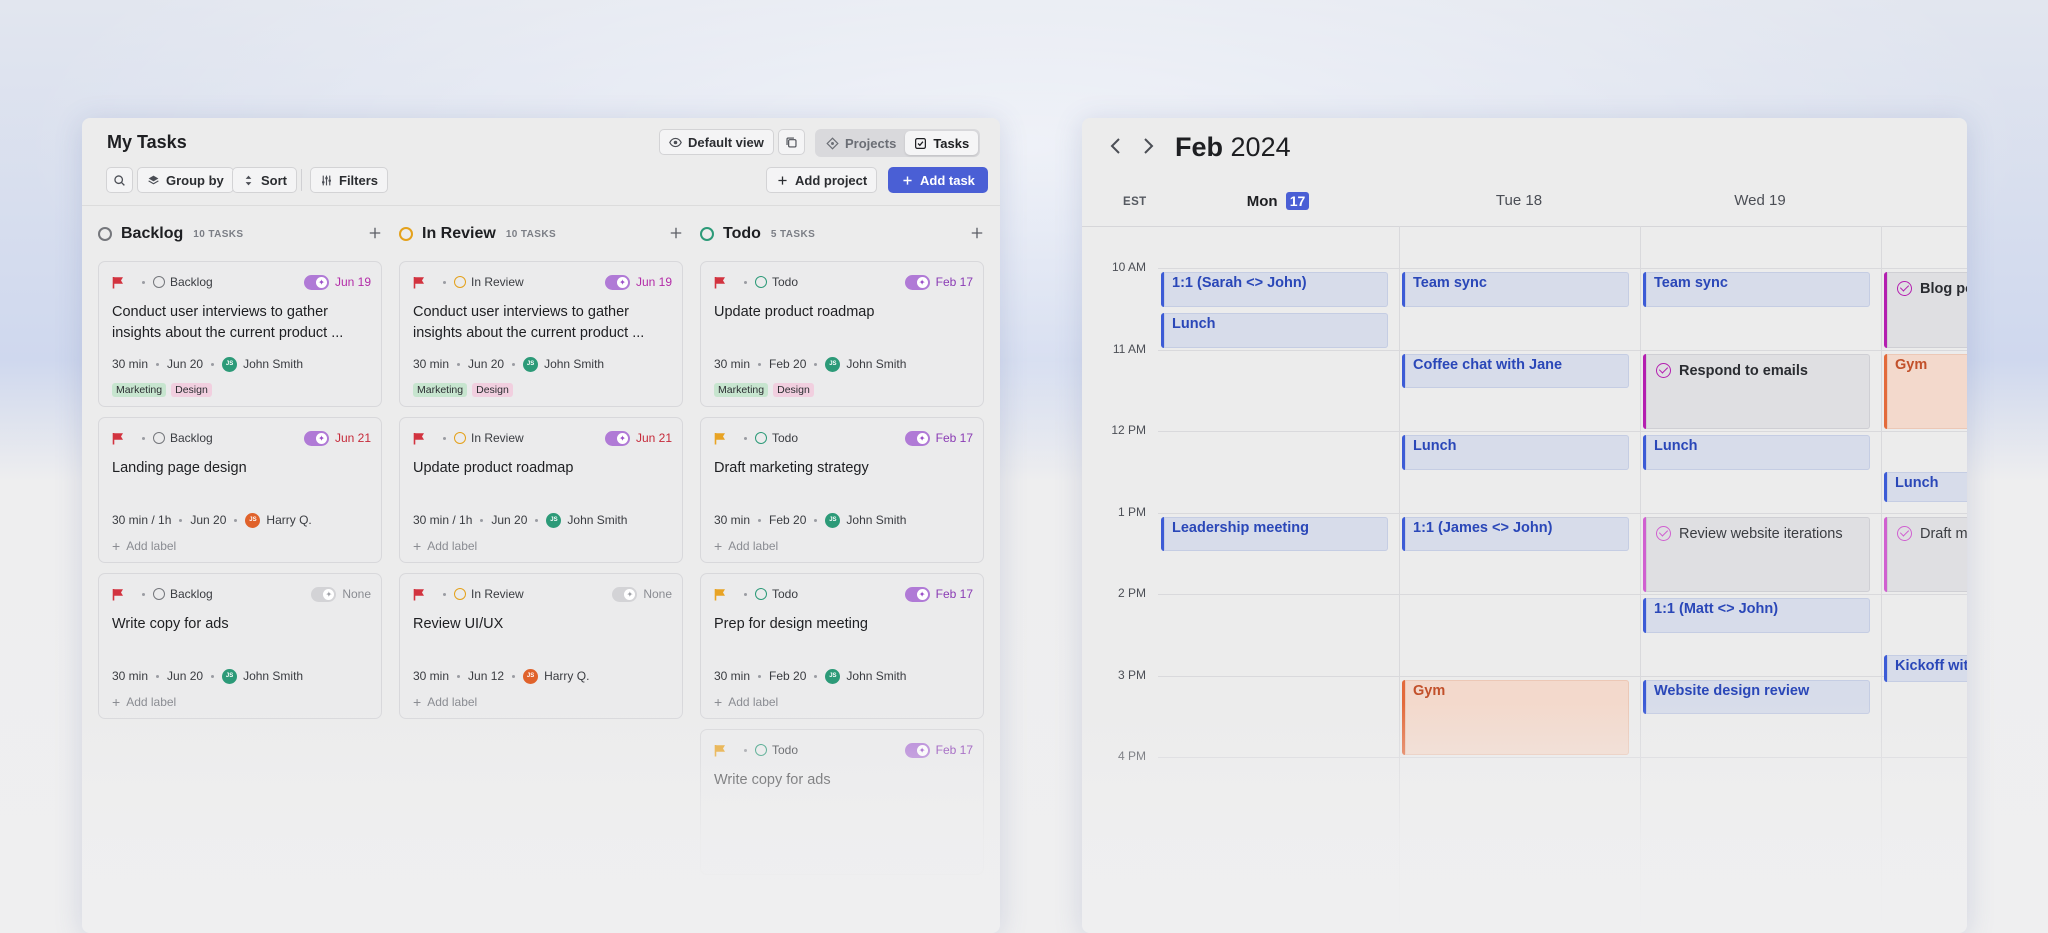 The width and height of the screenshot is (2048, 933). I want to click on default-view-button: Default view, so click(716, 142).